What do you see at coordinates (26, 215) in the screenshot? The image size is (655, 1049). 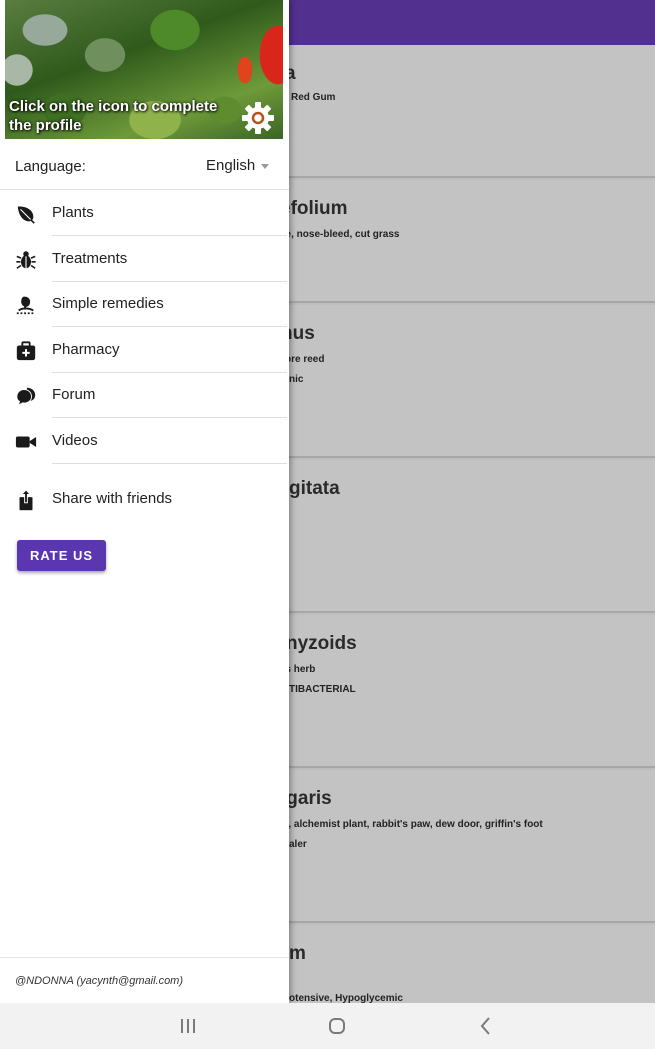 I see `leaf-icon` at bounding box center [26, 215].